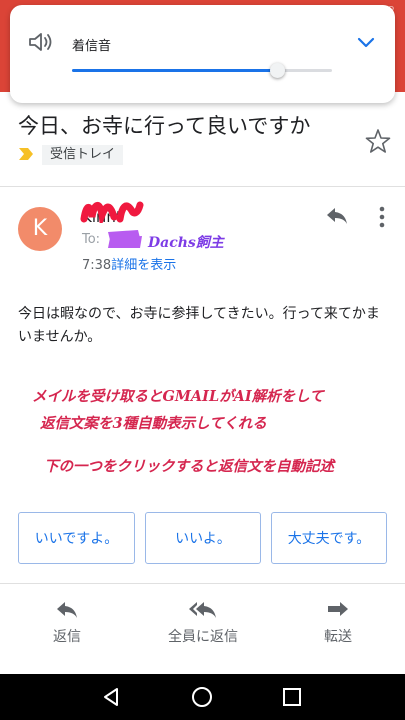 The width and height of the screenshot is (405, 720). Describe the element at coordinates (40, 229) in the screenshot. I see `sender-avatar: K` at that location.